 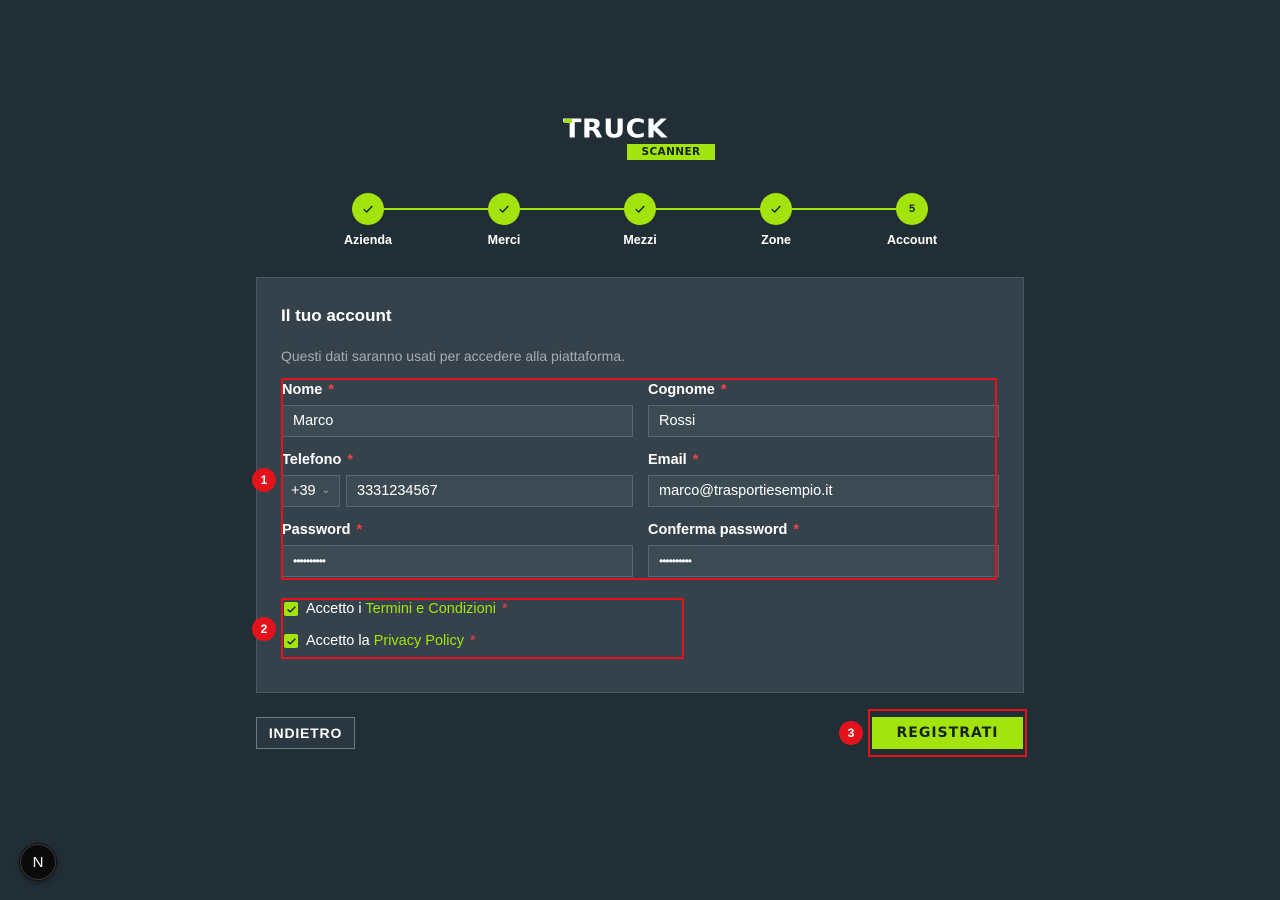 What do you see at coordinates (336, 315) in the screenshot?
I see `form-title: Il tuo account` at bounding box center [336, 315].